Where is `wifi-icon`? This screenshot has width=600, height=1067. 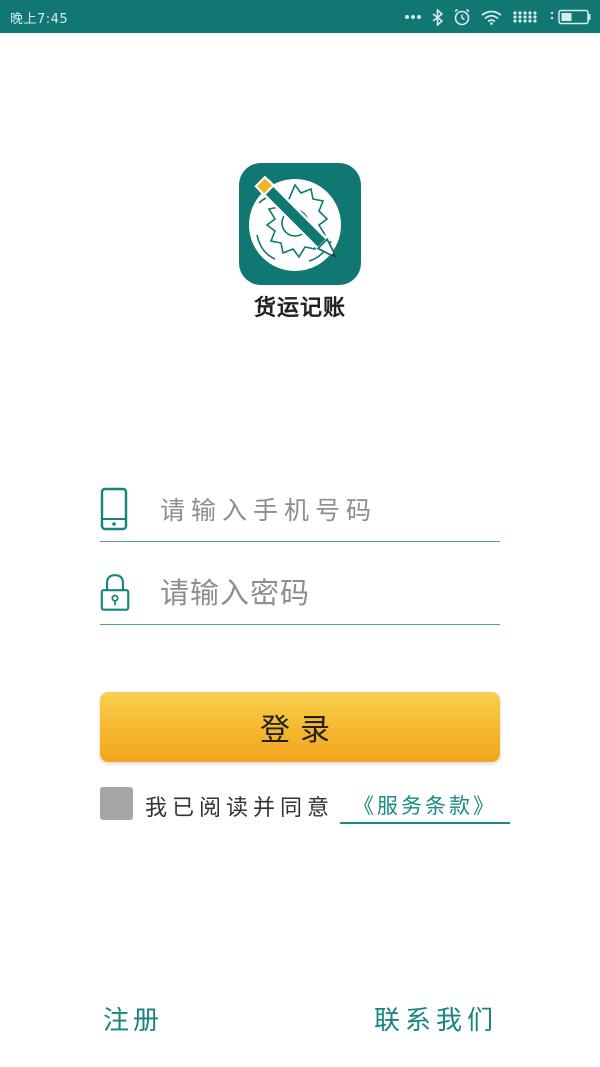
wifi-icon is located at coordinates (491, 17).